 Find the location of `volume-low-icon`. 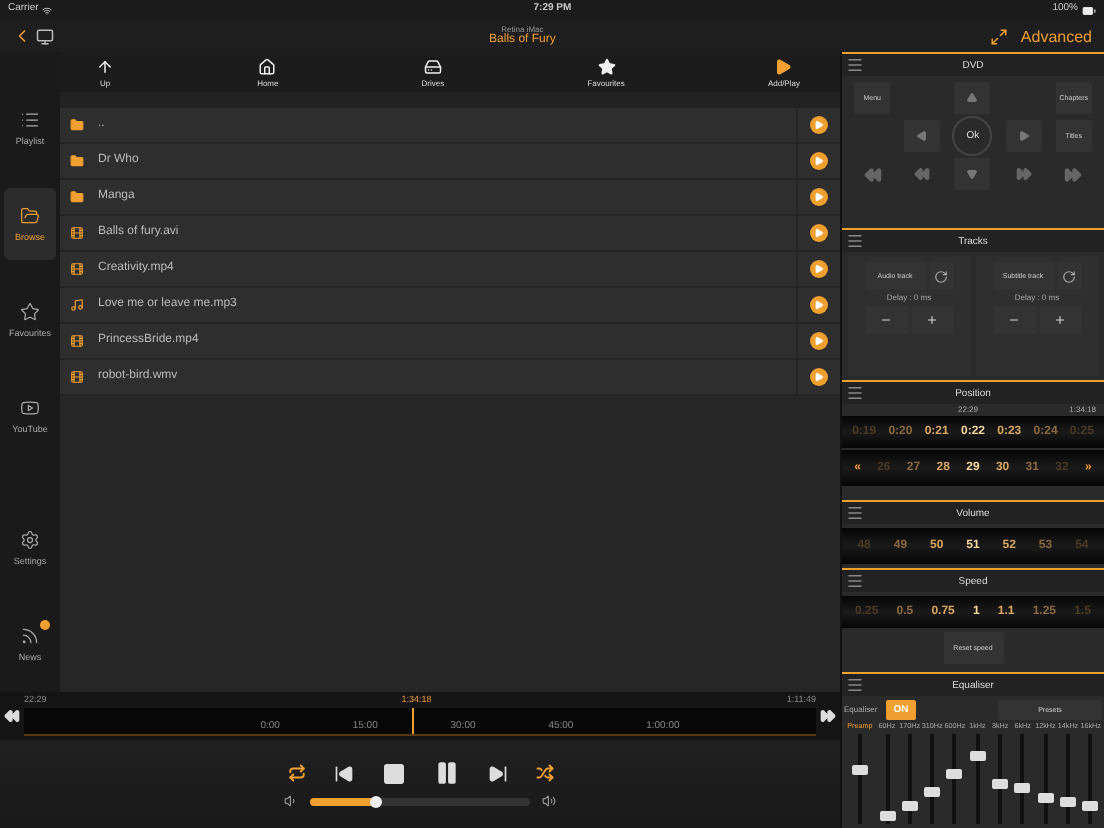

volume-low-icon is located at coordinates (291, 801).